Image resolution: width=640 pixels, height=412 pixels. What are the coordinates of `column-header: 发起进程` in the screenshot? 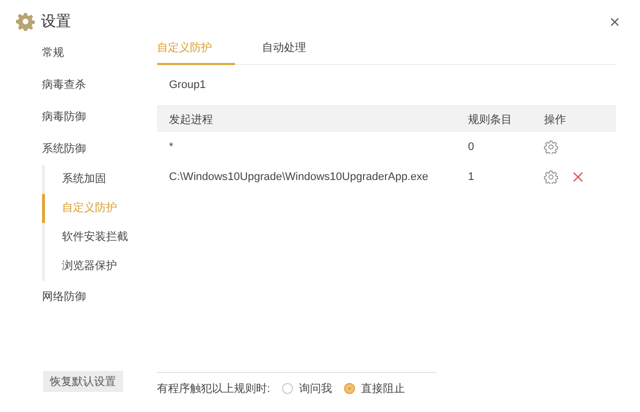 It's located at (191, 119).